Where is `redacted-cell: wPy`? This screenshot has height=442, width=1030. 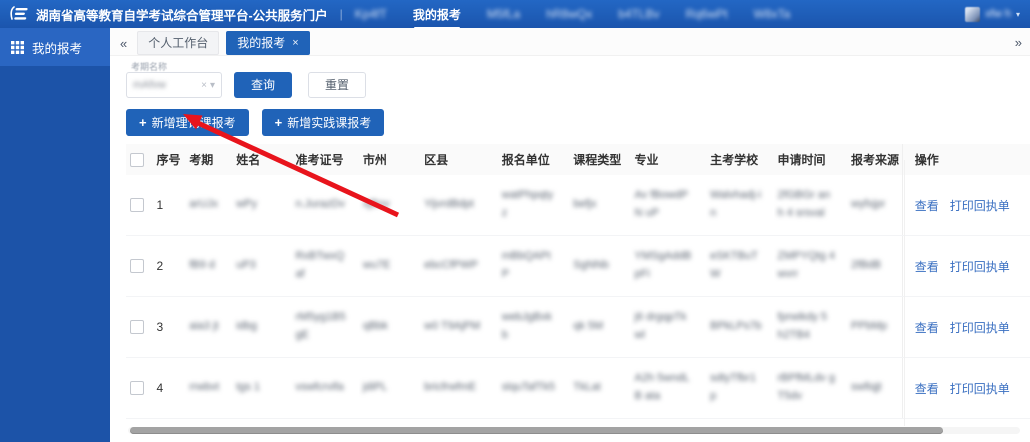 redacted-cell: wPy is located at coordinates (246, 204).